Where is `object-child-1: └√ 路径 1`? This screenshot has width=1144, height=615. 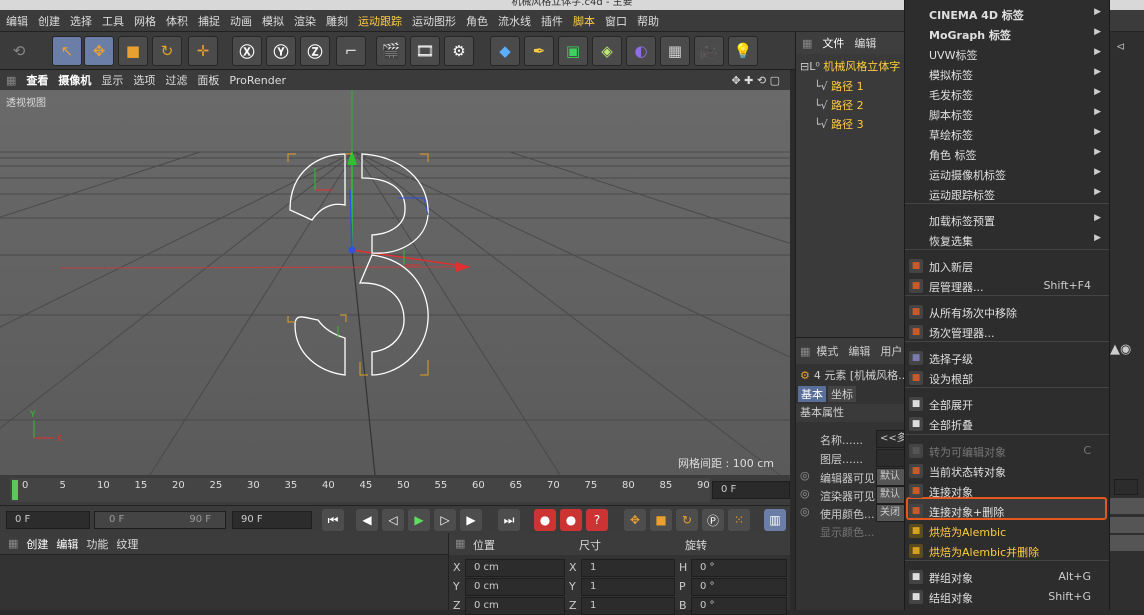
object-child-1: └√ 路径 1 is located at coordinates (839, 87).